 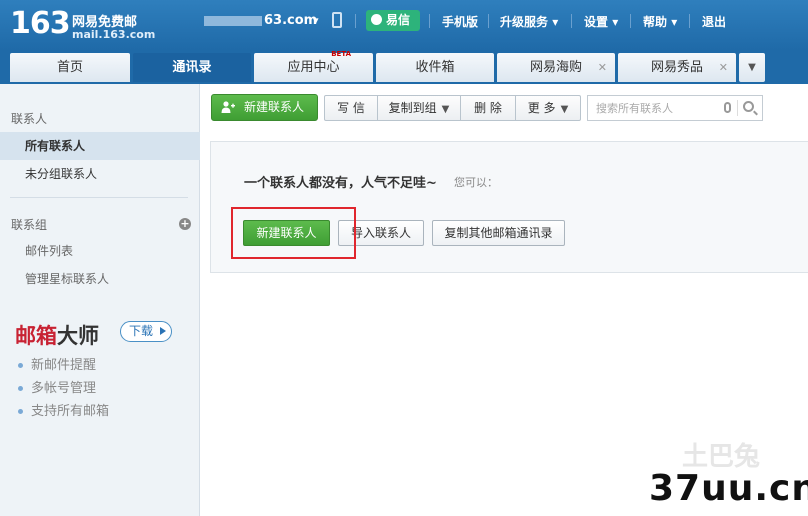 What do you see at coordinates (498, 233) in the screenshot?
I see `copy-other-addressbook-button: 复制其他邮箱通讯录` at bounding box center [498, 233].